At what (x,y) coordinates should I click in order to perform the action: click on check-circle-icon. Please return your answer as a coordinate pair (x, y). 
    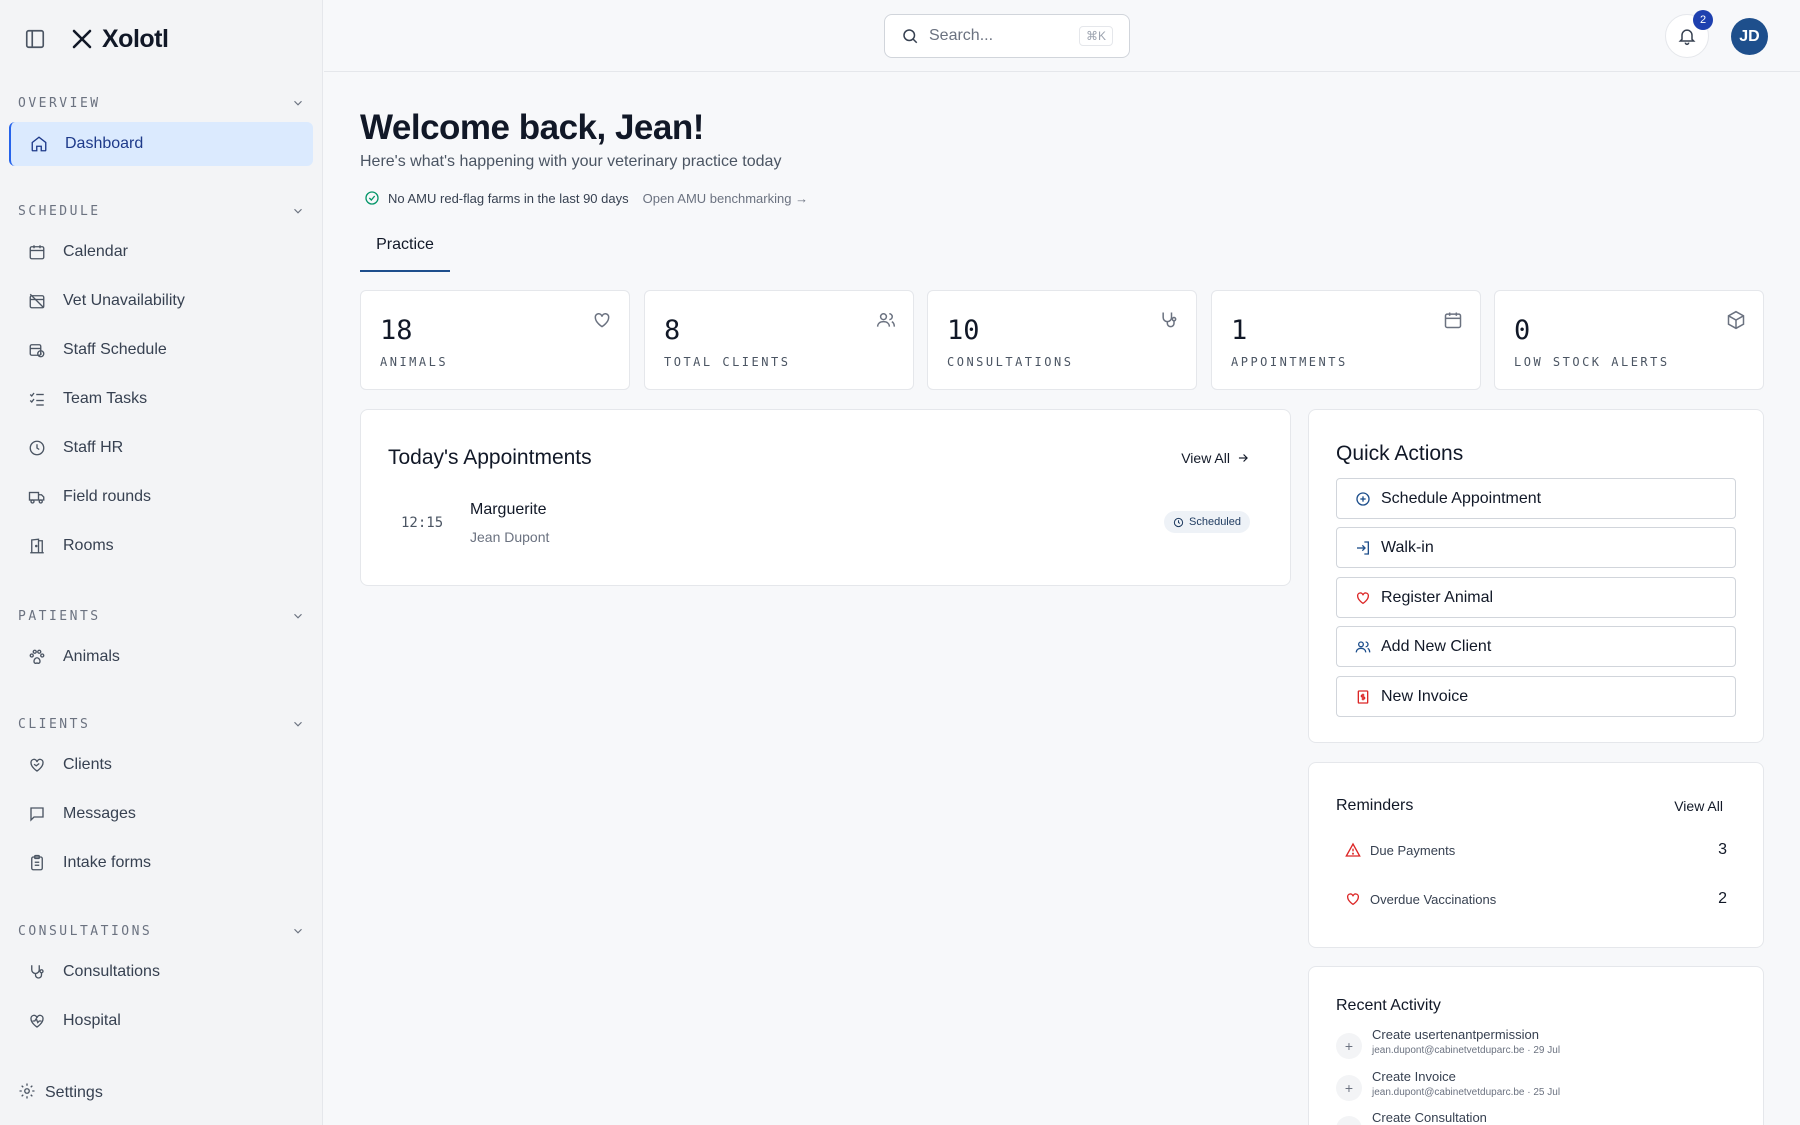
    Looking at the image, I should click on (372, 198).